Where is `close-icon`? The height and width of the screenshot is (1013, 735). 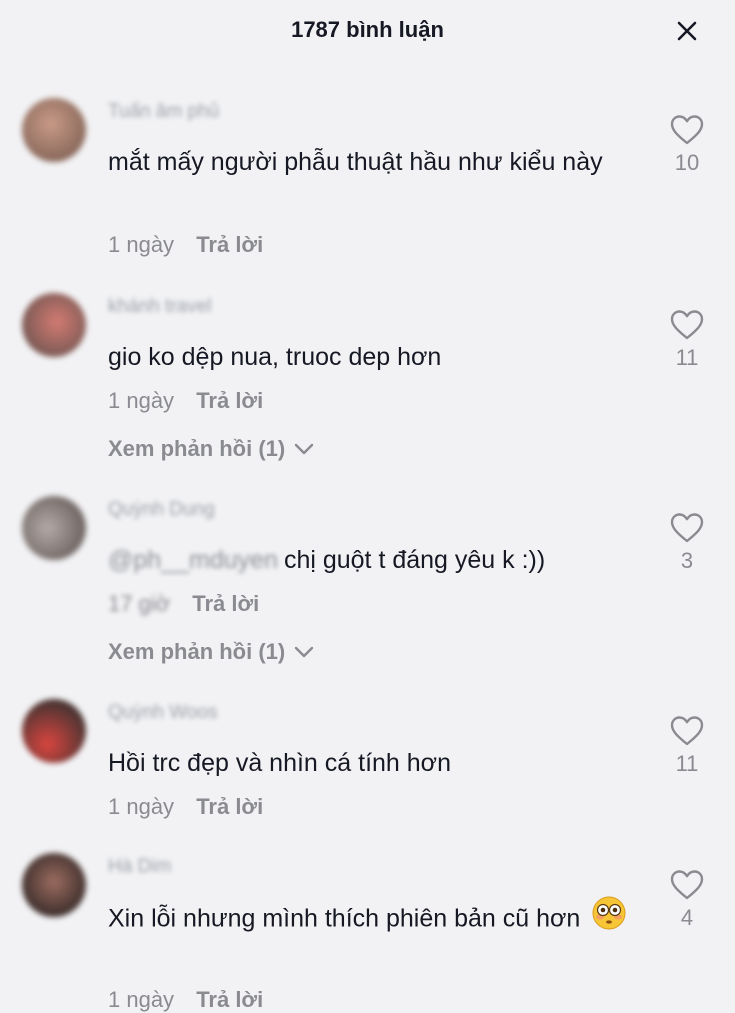 close-icon is located at coordinates (687, 31).